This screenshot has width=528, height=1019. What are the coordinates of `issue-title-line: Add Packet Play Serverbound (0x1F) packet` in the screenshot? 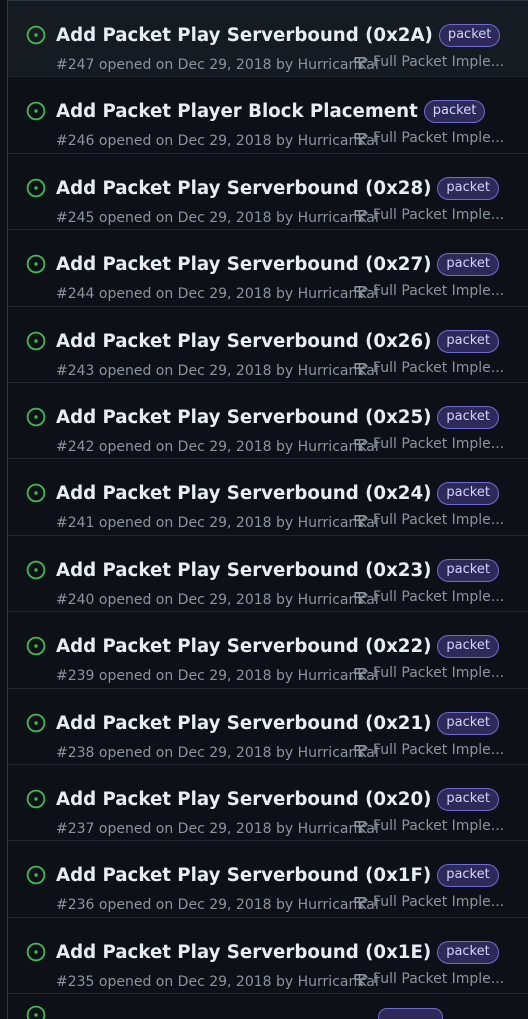 It's located at (277, 876).